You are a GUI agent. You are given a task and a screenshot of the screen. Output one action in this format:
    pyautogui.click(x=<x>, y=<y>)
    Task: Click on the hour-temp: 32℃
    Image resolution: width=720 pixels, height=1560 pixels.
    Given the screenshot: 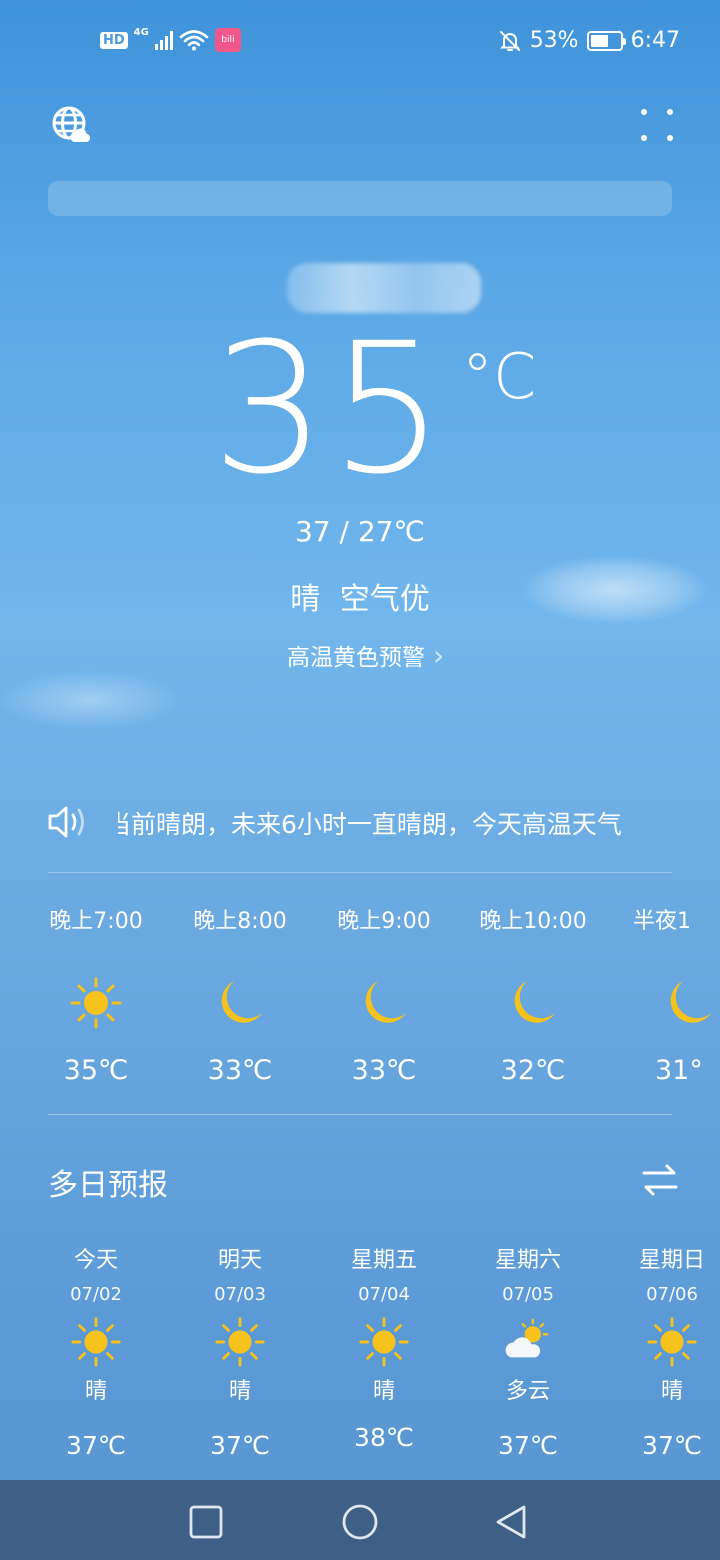 What is the action you would take?
    pyautogui.click(x=533, y=1070)
    